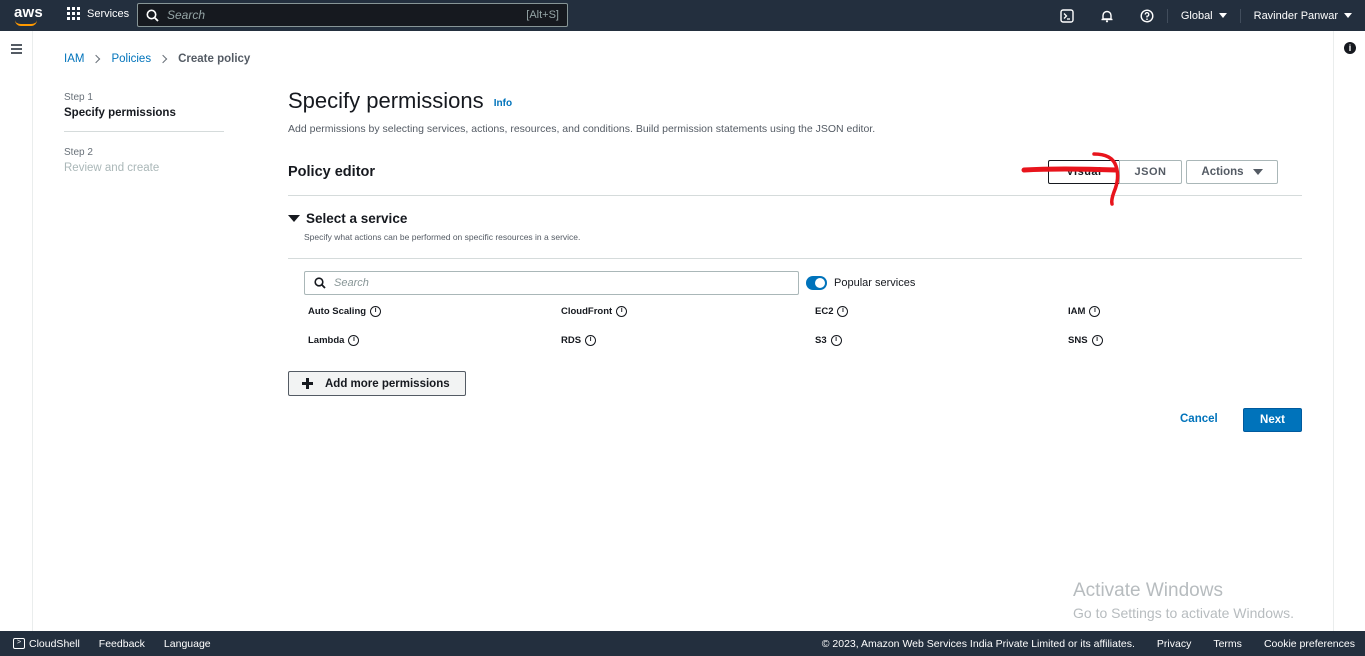 The width and height of the screenshot is (1365, 656). What do you see at coordinates (74, 59) in the screenshot?
I see `breadcrumb-iam: IAM` at bounding box center [74, 59].